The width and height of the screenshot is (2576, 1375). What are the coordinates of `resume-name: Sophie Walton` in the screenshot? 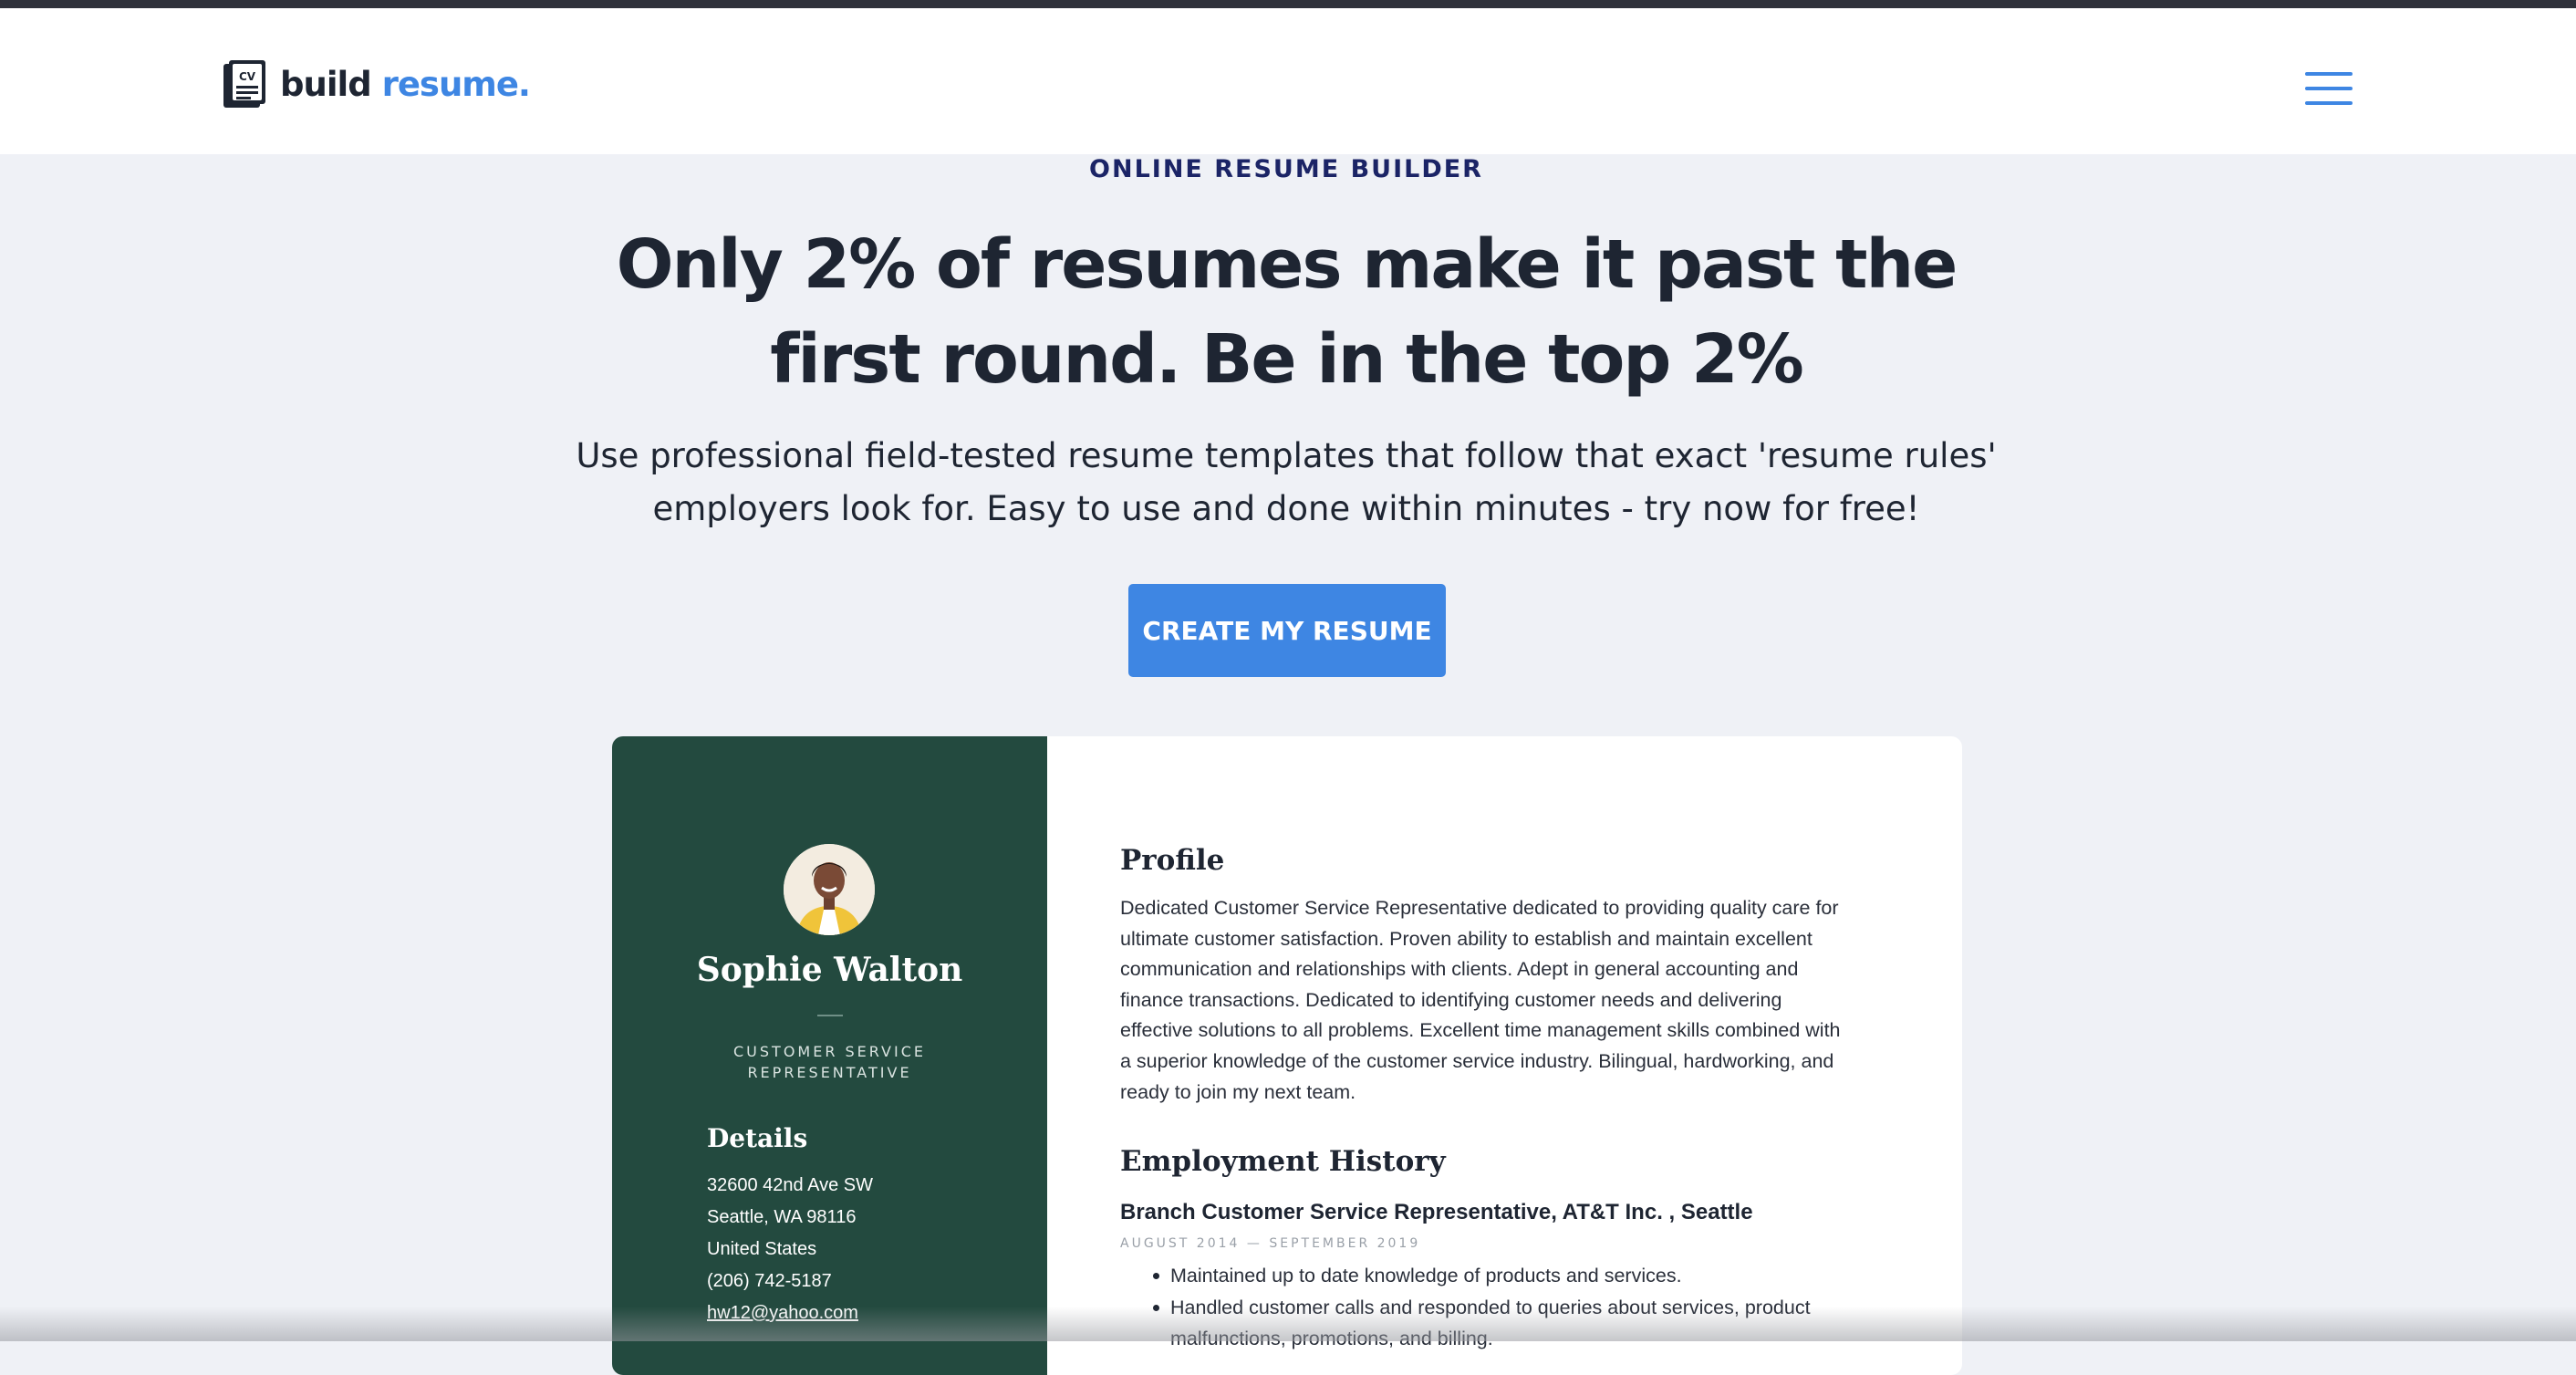 It's located at (829, 970).